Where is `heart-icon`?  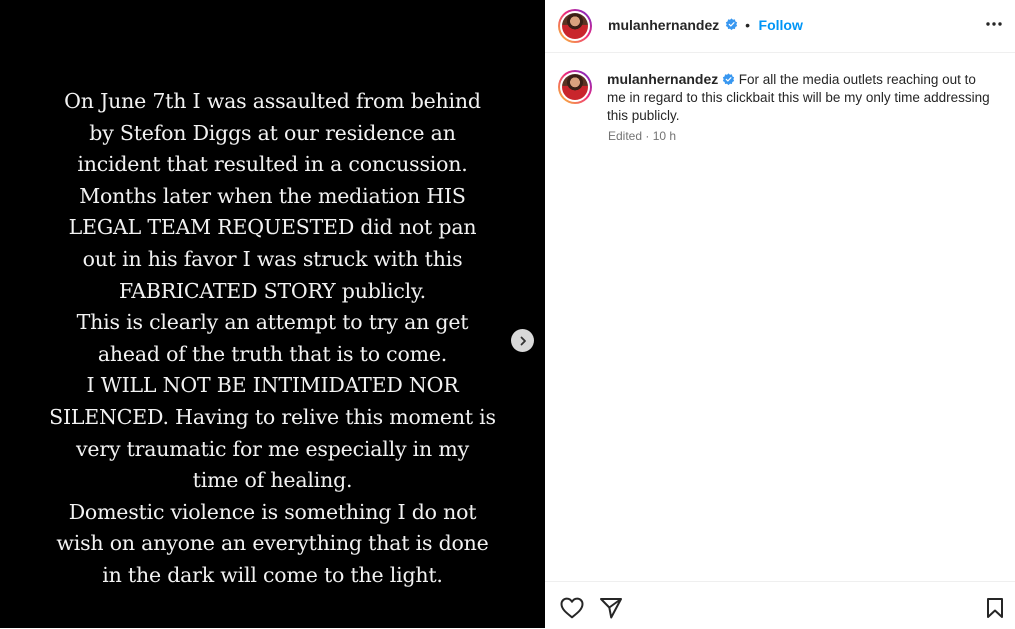
heart-icon is located at coordinates (572, 608).